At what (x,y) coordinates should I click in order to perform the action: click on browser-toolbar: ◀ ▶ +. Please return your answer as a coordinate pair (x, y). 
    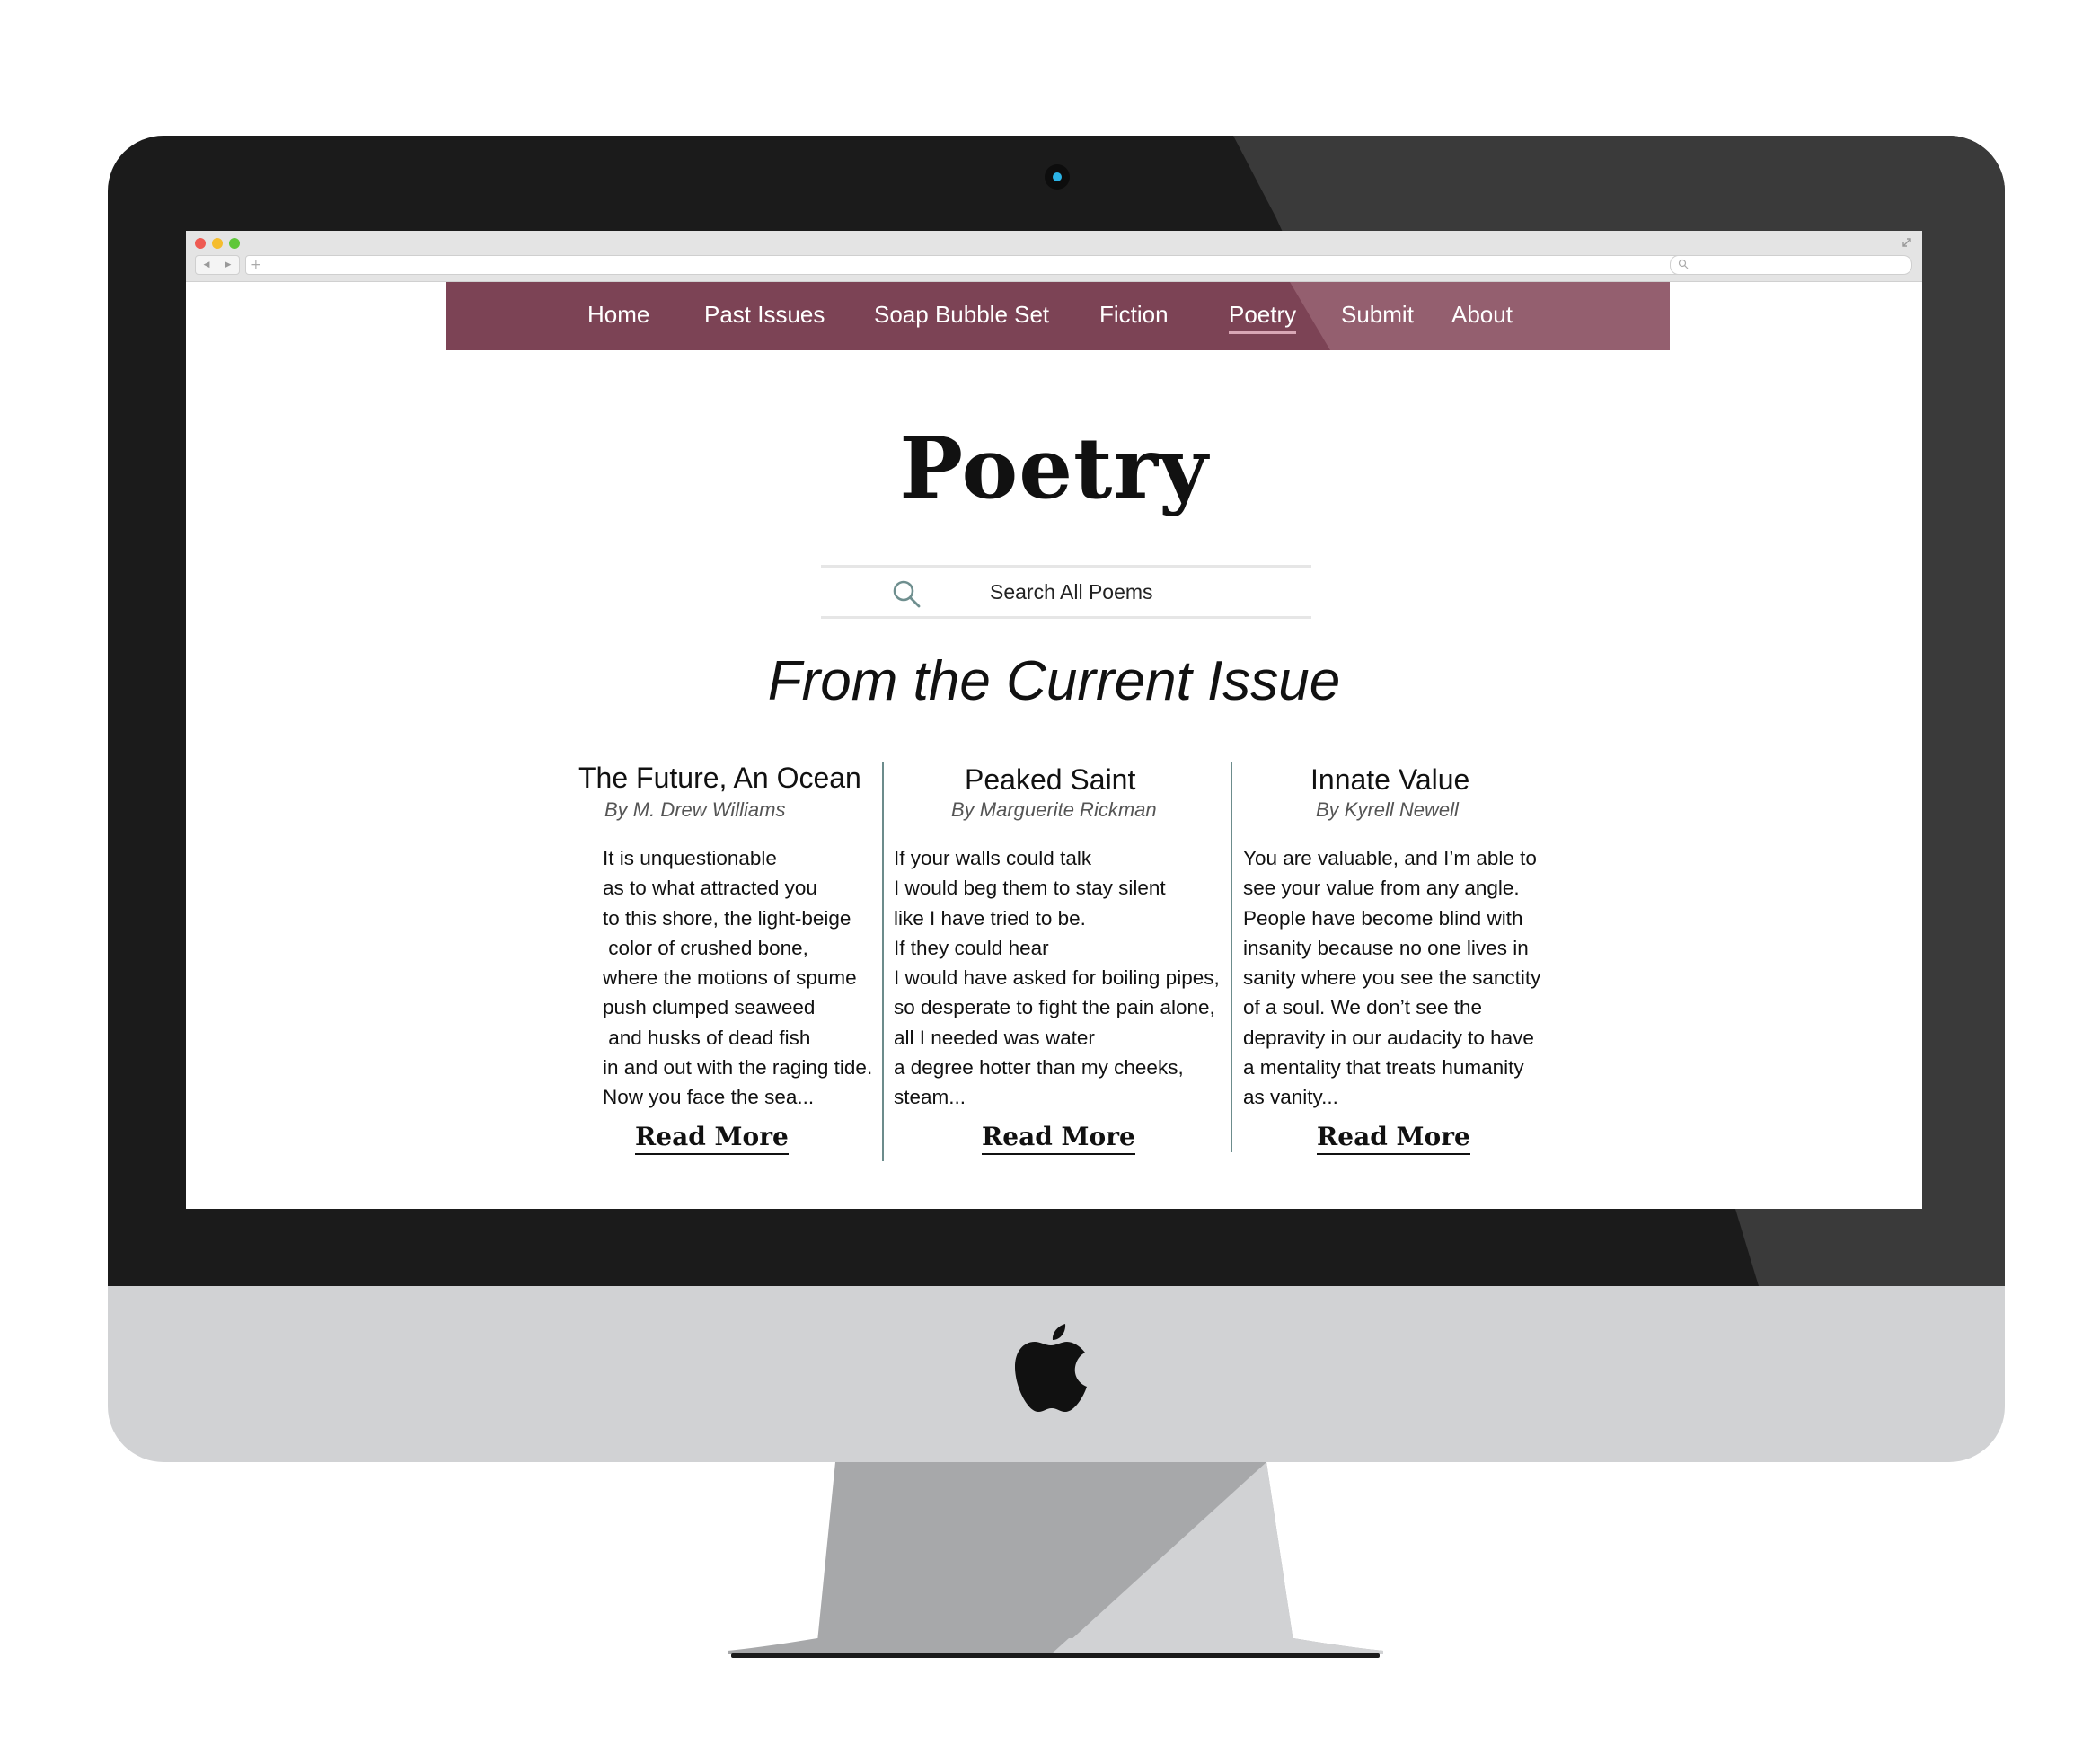
    Looking at the image, I should click on (1054, 256).